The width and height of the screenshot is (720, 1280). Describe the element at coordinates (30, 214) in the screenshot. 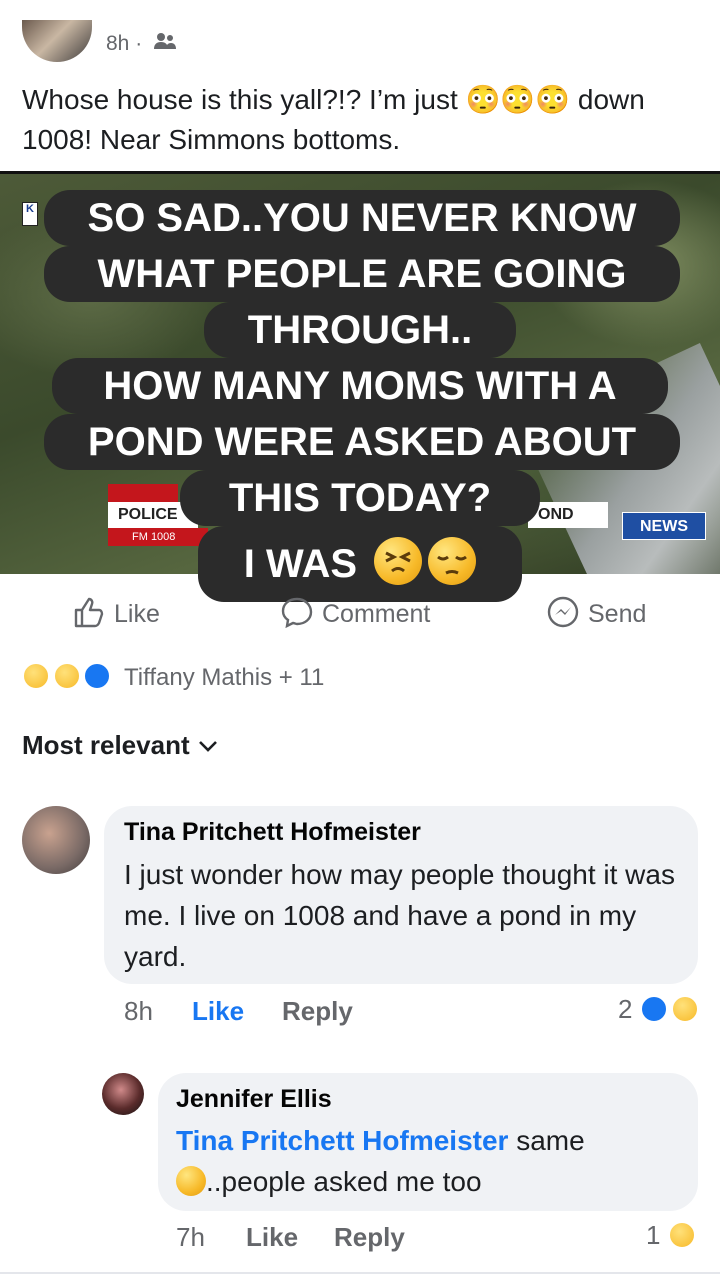

I see `station-bug-icon: K` at that location.